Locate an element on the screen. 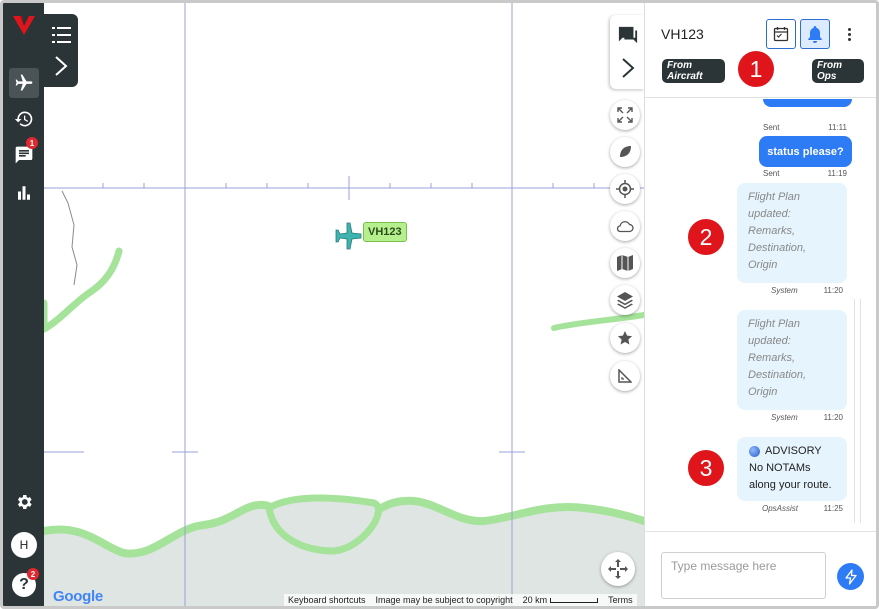 The image size is (879, 609). favorites-button is located at coordinates (625, 338).